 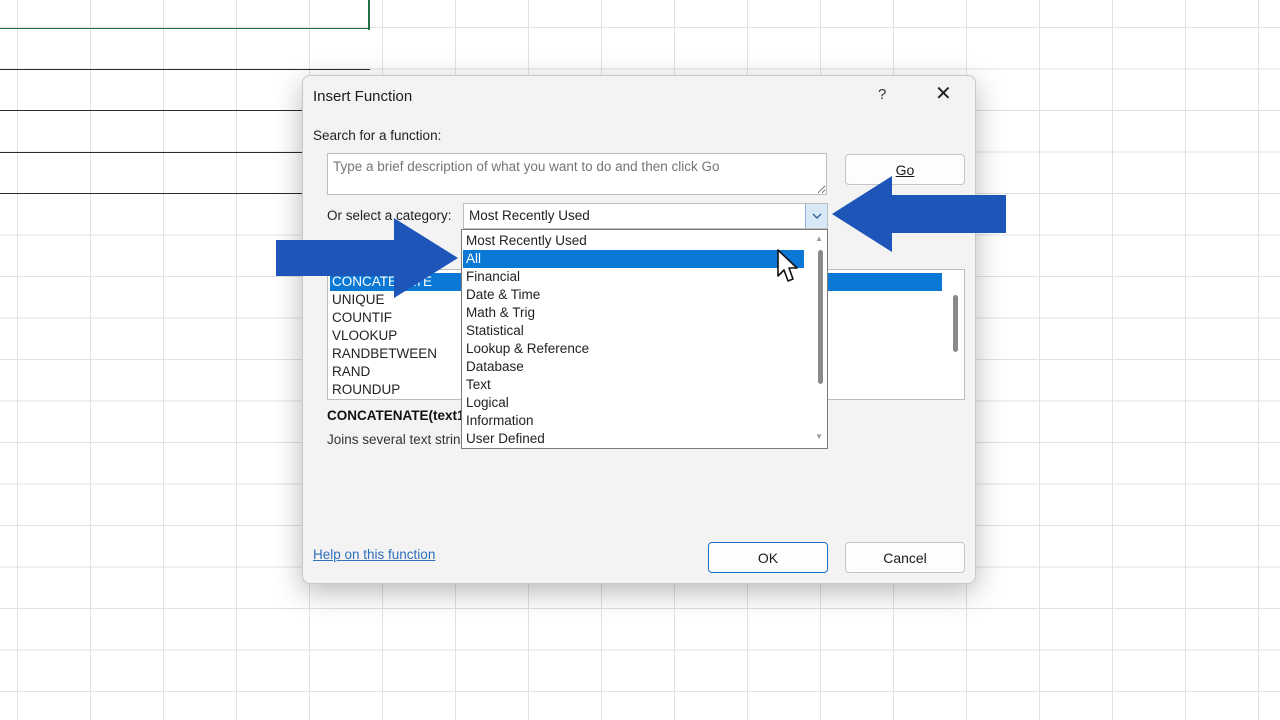 What do you see at coordinates (185, 28) in the screenshot?
I see `active-cell-border-bottom` at bounding box center [185, 28].